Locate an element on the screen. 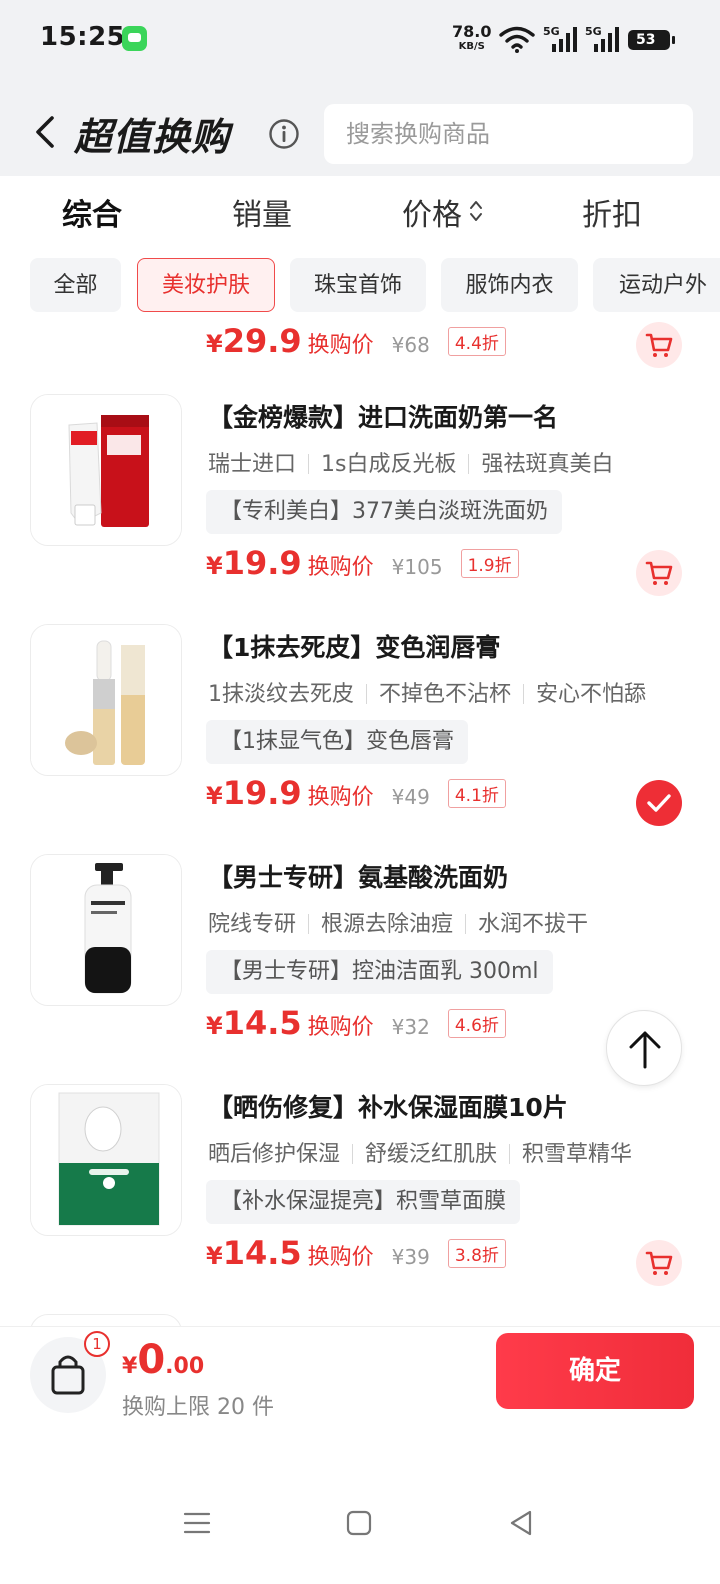  page-title: 超值换购 is located at coordinates (152, 137).